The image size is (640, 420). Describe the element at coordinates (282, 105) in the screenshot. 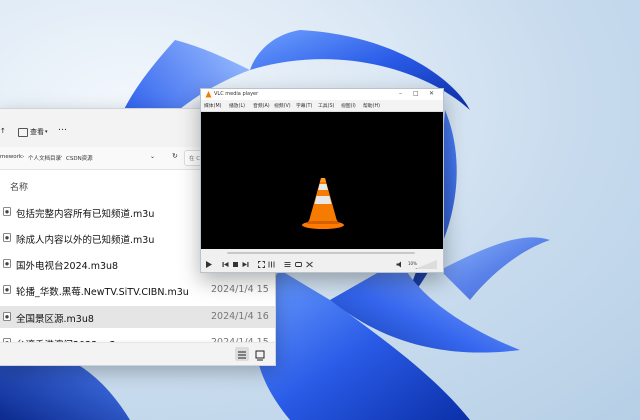

I see `menu-video: 视频(V)` at that location.